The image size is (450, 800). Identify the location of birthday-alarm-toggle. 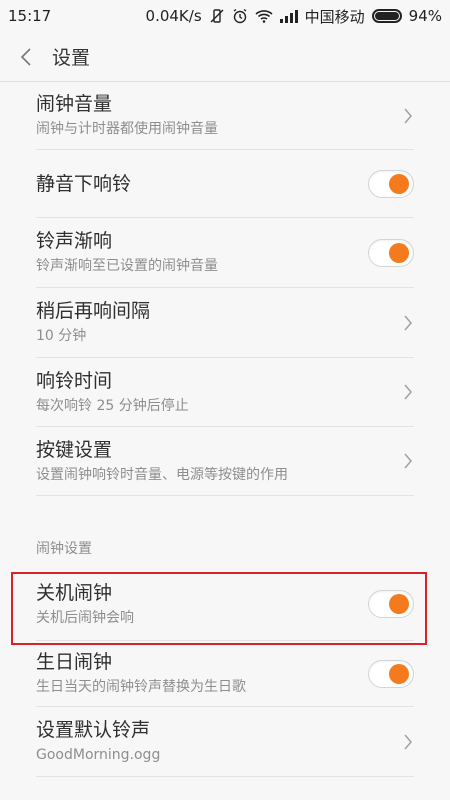
(391, 673).